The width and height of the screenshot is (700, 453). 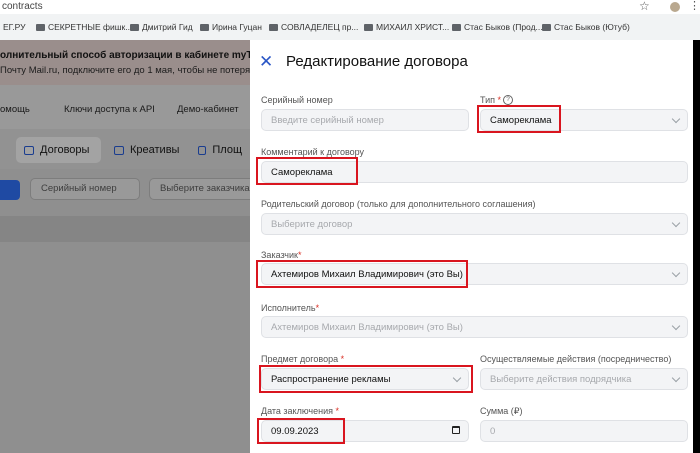 What do you see at coordinates (474, 274) in the screenshot?
I see `customer-select: Ахтемиров Михаил Владимирович (это Вы)` at bounding box center [474, 274].